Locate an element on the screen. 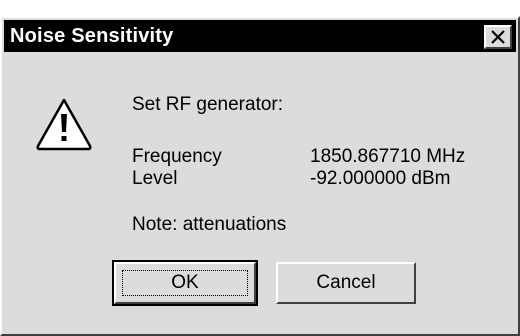 The width and height of the screenshot is (520, 336). ok-button: OK is located at coordinates (185, 283).